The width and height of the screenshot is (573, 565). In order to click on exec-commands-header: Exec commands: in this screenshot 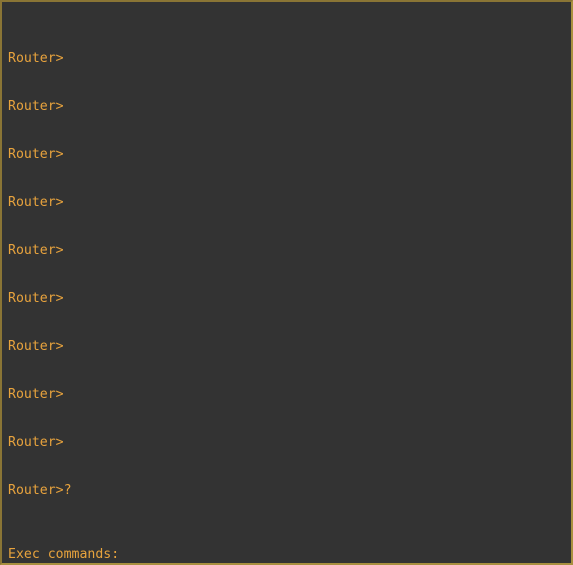, I will do `click(64, 554)`.